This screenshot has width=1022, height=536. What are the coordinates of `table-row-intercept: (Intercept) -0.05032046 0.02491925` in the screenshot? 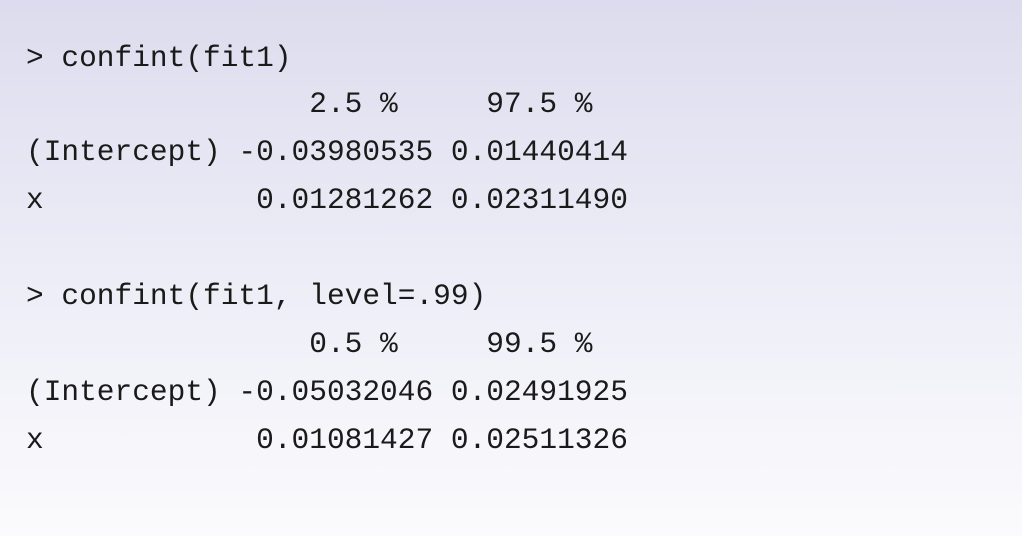 It's located at (327, 392).